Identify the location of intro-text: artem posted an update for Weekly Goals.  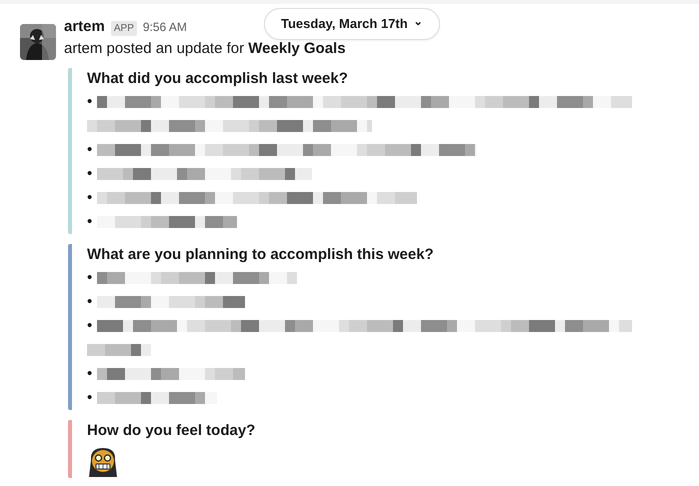
(205, 48).